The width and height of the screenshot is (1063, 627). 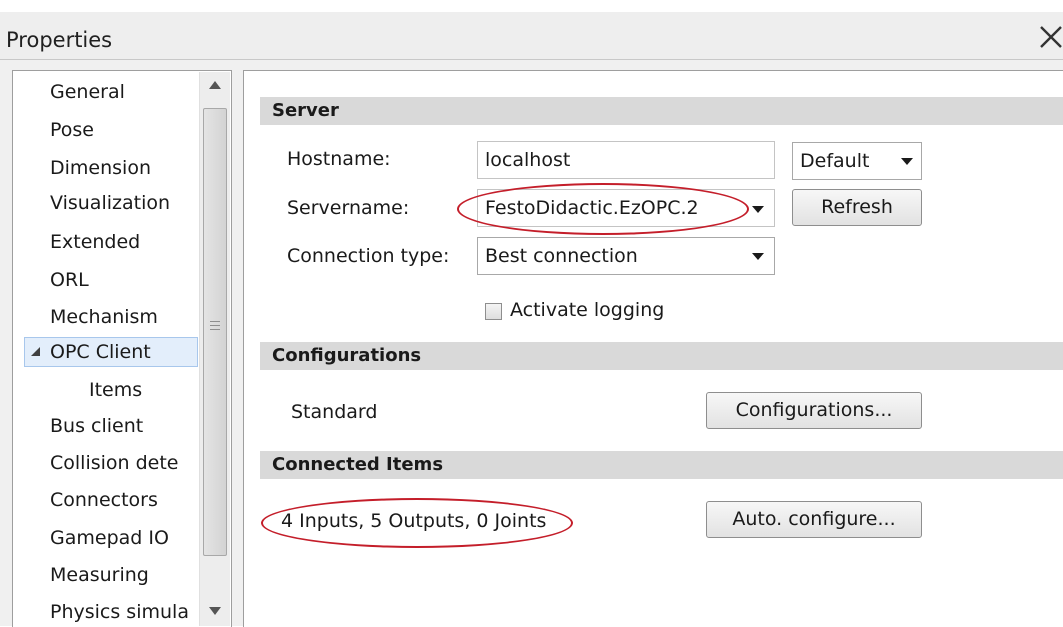 I want to click on tree-scrollbar, so click(x=214, y=349).